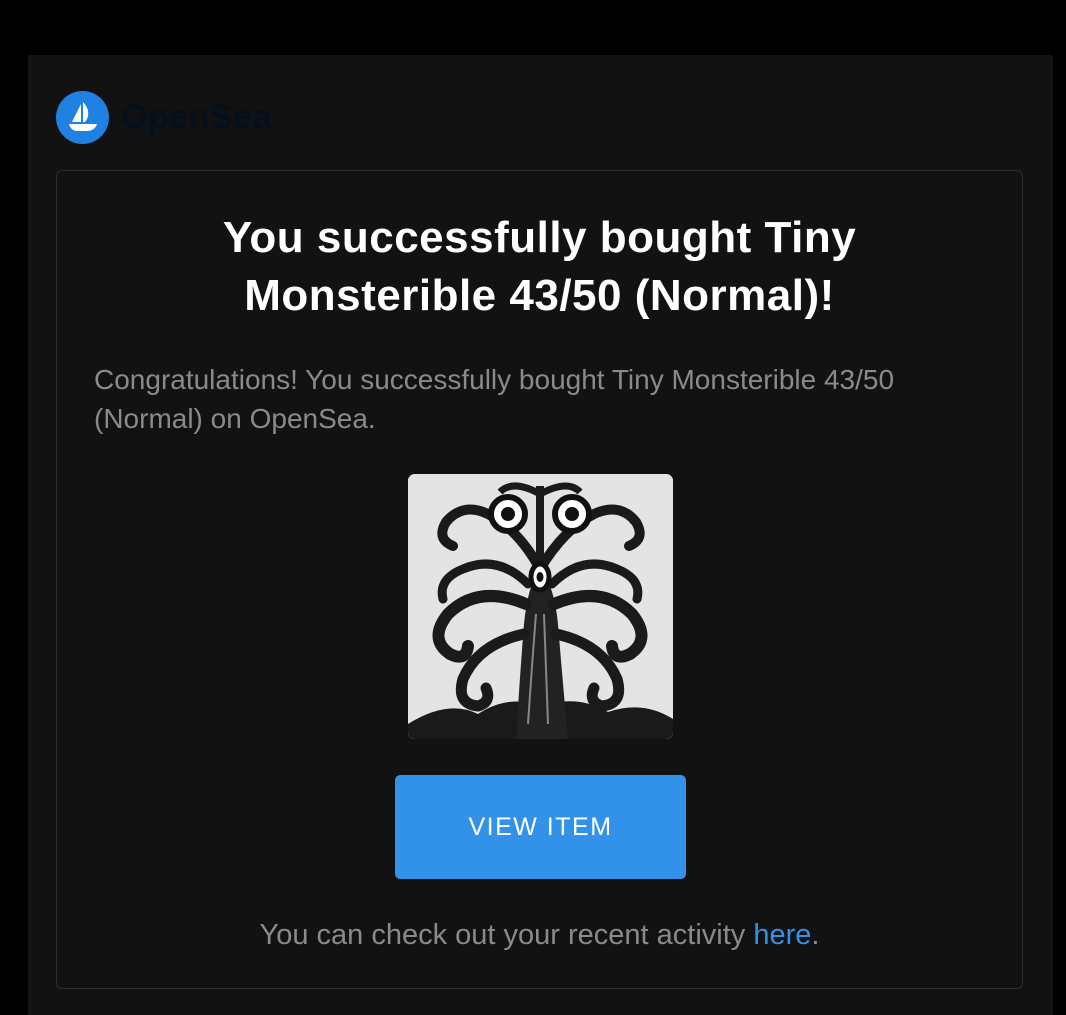  Describe the element at coordinates (540, 827) in the screenshot. I see `view-item-button: VIEW ITEM` at that location.